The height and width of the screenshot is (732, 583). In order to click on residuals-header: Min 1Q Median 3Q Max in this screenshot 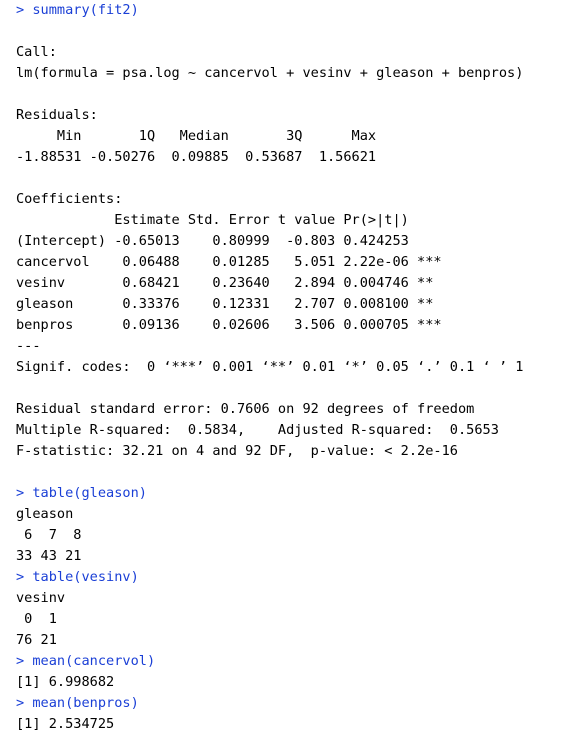, I will do `click(200, 136)`.